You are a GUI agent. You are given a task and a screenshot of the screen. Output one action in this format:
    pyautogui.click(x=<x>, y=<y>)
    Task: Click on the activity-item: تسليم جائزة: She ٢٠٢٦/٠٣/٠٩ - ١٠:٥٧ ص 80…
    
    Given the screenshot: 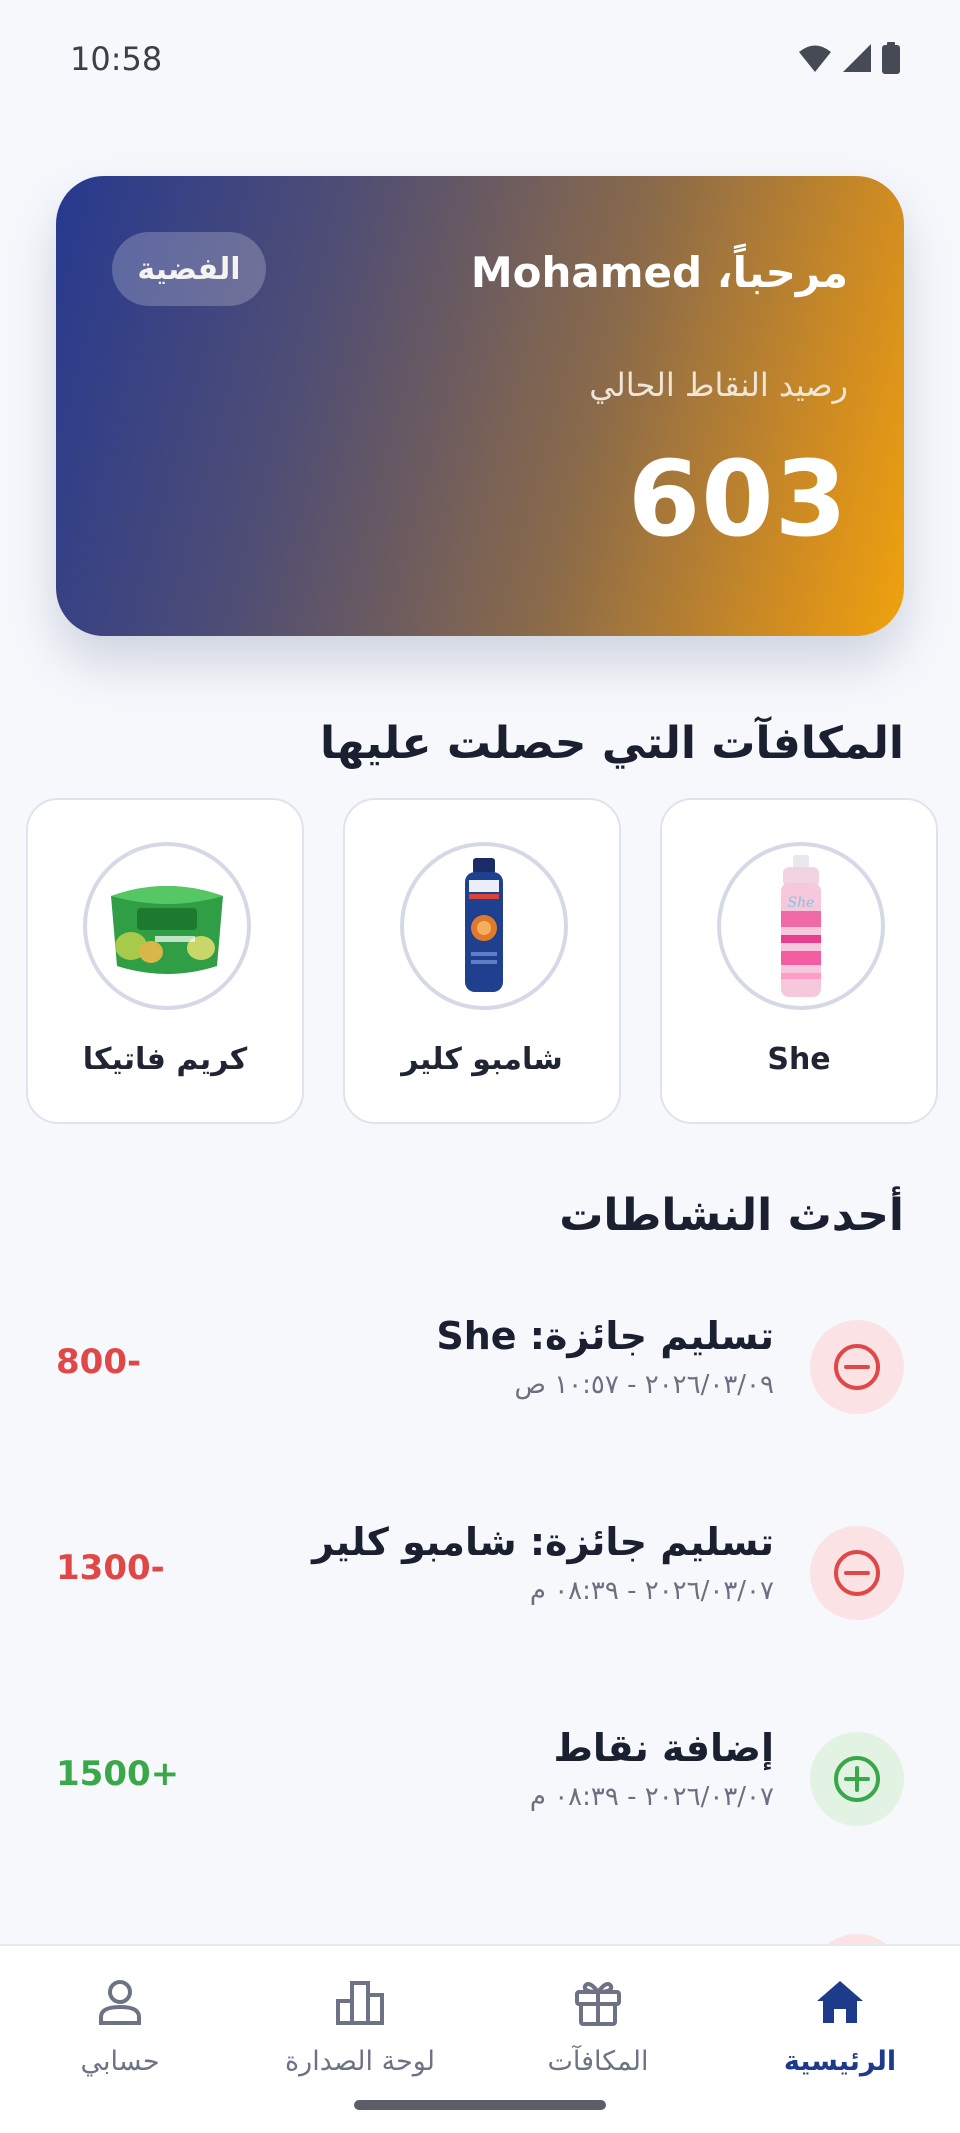 What is the action you would take?
    pyautogui.click(x=480, y=1387)
    